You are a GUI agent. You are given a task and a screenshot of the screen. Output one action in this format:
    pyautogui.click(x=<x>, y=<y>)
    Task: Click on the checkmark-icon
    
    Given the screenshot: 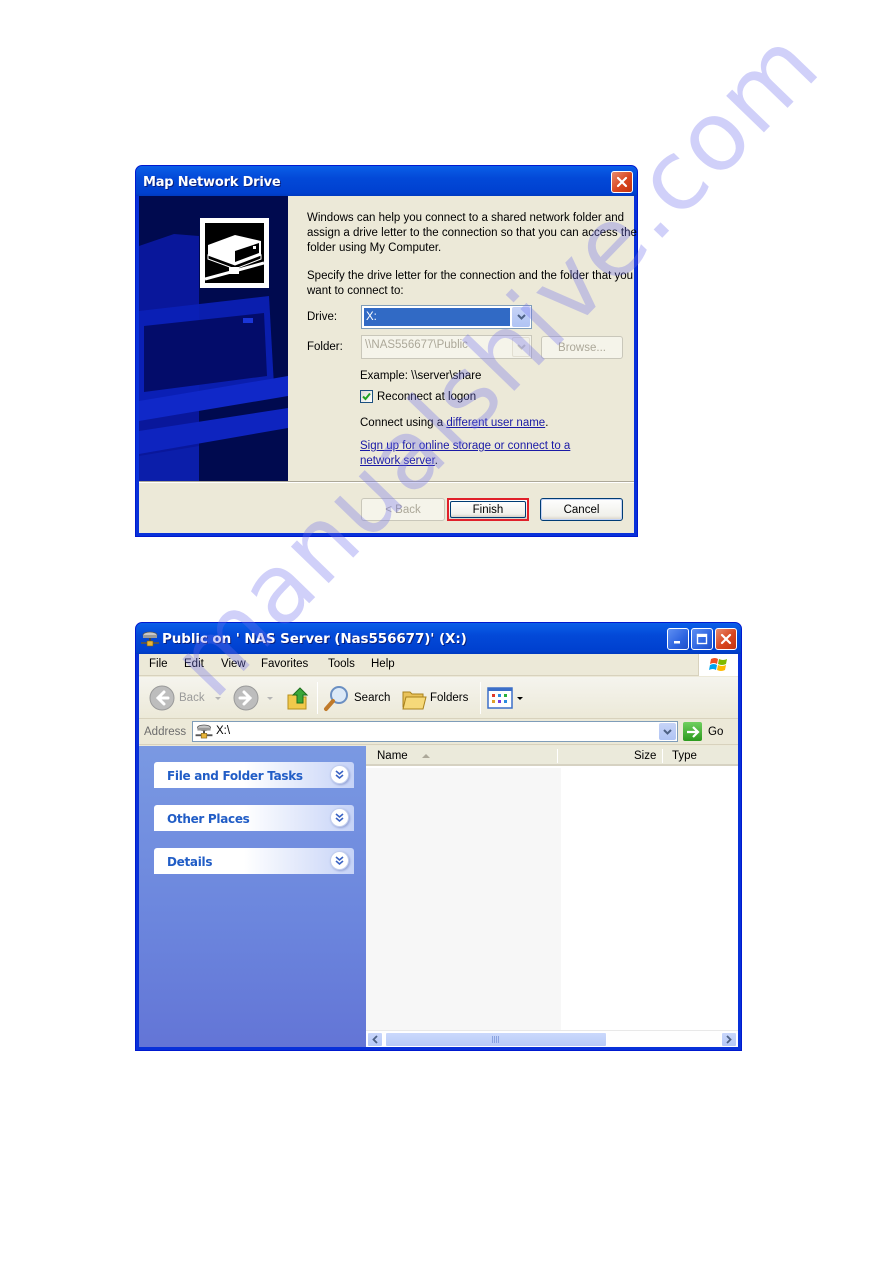 What is the action you would take?
    pyautogui.click(x=366, y=396)
    